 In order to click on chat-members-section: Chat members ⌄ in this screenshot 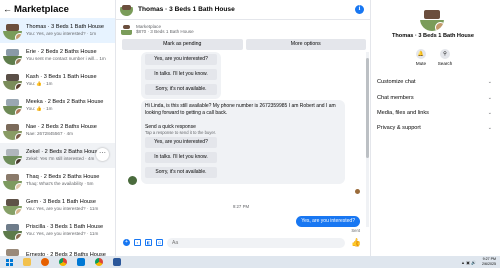, I will do `click(435, 98)`.